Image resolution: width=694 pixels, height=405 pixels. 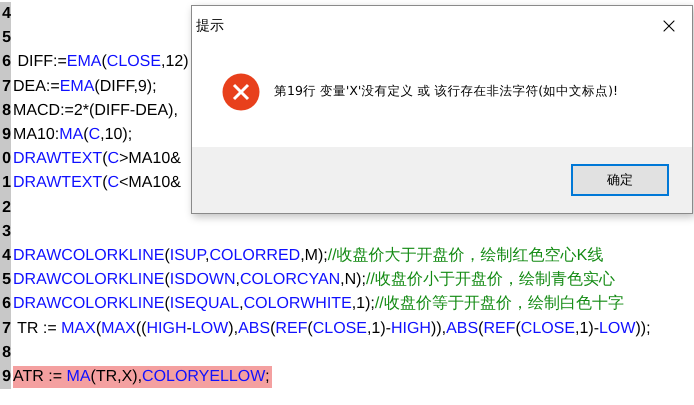 What do you see at coordinates (73, 135) in the screenshot?
I see `code-line: MA10:MA(C,10);` at bounding box center [73, 135].